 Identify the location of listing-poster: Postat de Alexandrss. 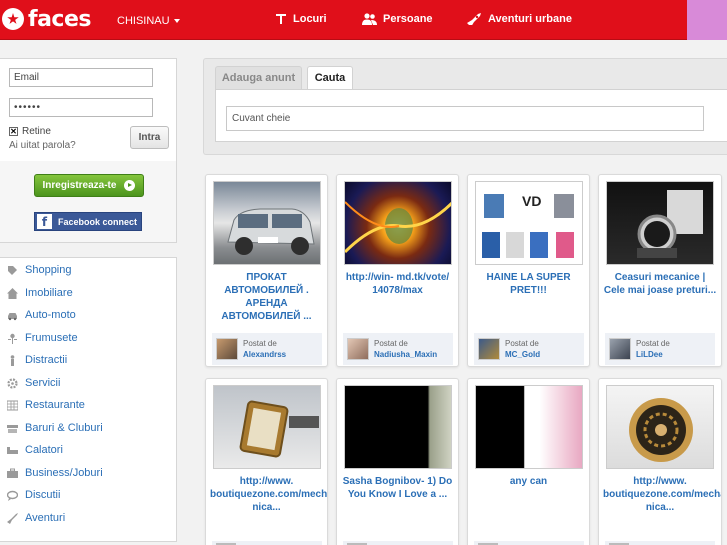
(267, 349).